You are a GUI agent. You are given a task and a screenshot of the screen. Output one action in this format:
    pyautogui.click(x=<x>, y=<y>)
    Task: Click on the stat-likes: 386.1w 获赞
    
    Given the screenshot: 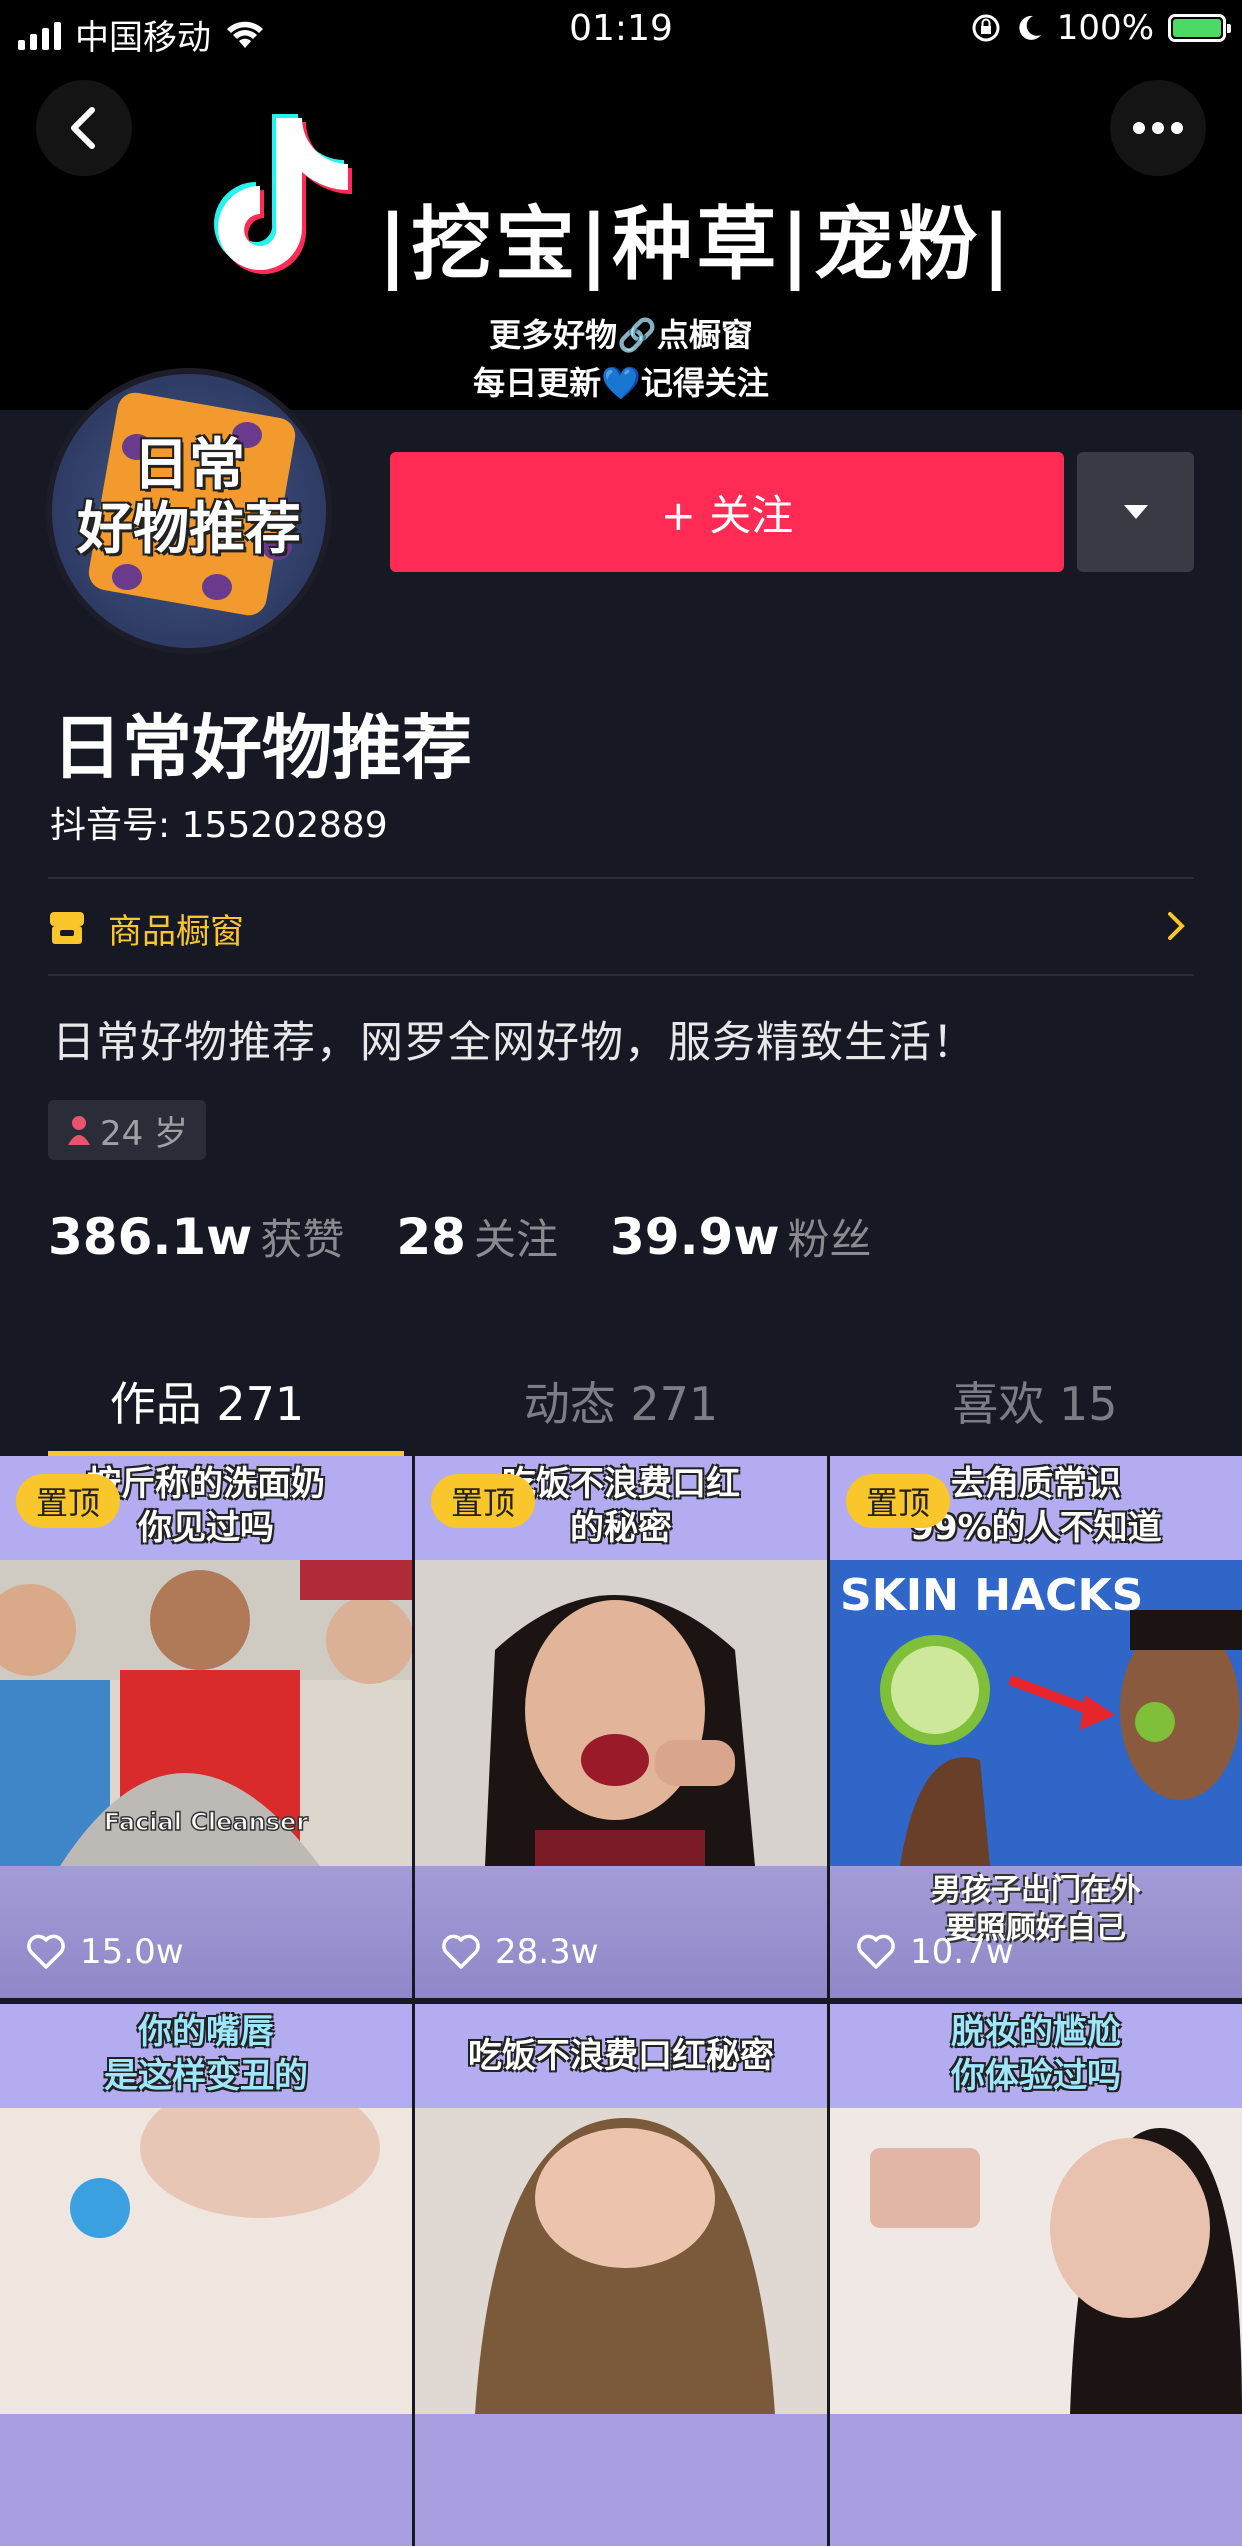 What is the action you would take?
    pyautogui.click(x=196, y=1236)
    